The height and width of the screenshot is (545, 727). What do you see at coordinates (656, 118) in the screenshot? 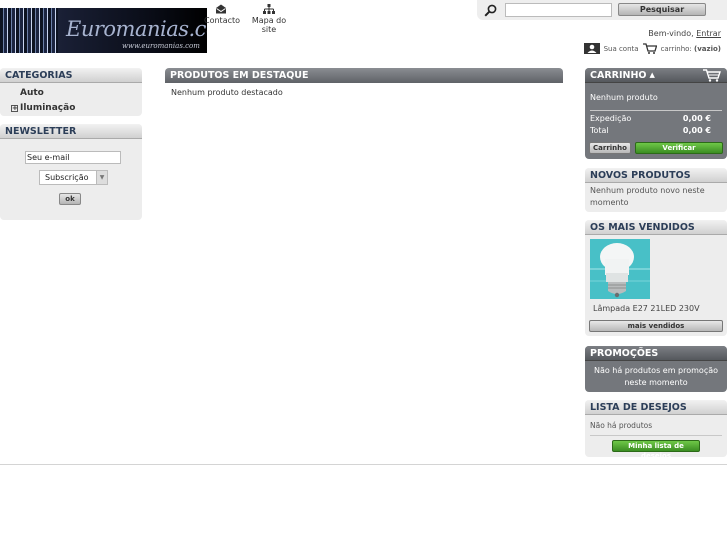
I see `cart-shipping-row: Expedição 0,00 €` at bounding box center [656, 118].